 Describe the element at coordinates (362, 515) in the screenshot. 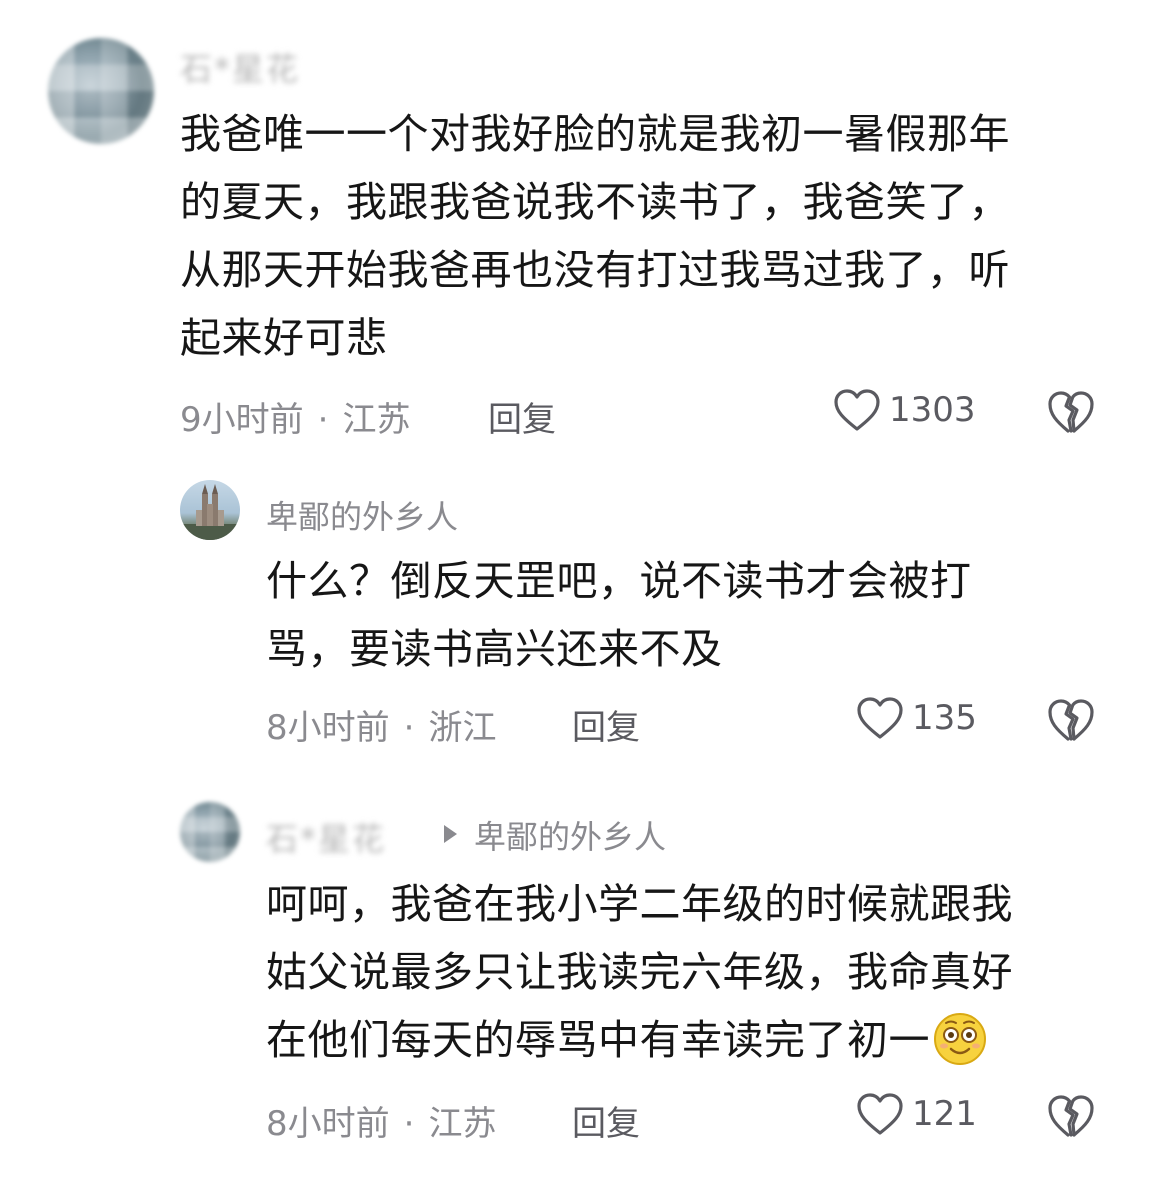

I see `comment-username: 卑鄙的外乡人` at that location.